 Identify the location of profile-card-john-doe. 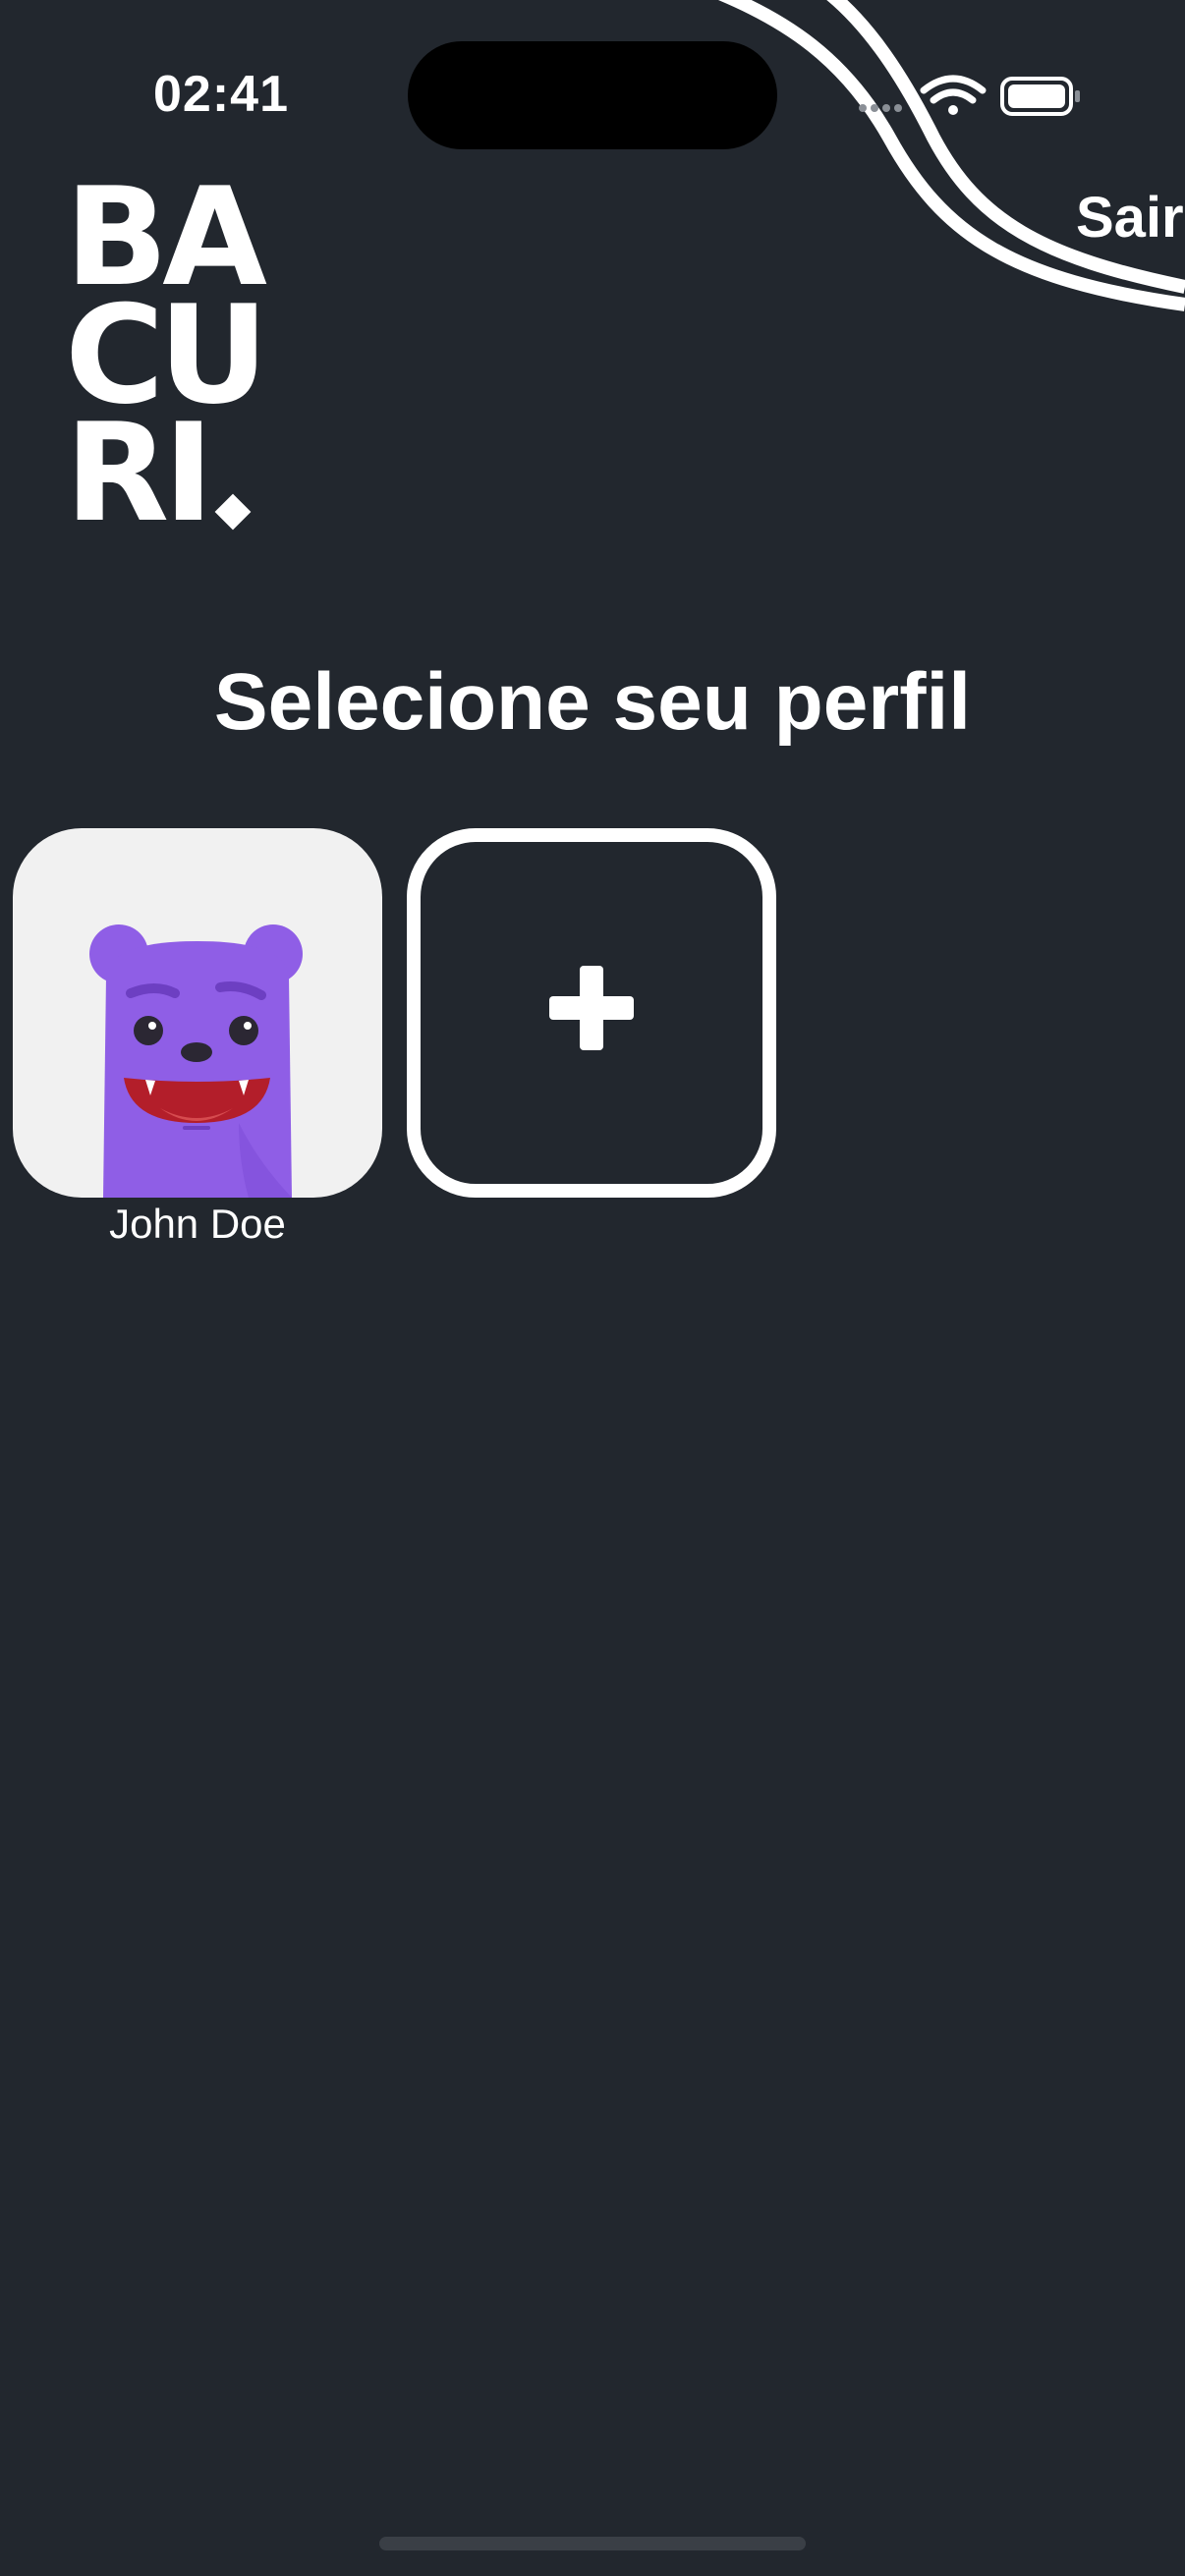
(198, 1013).